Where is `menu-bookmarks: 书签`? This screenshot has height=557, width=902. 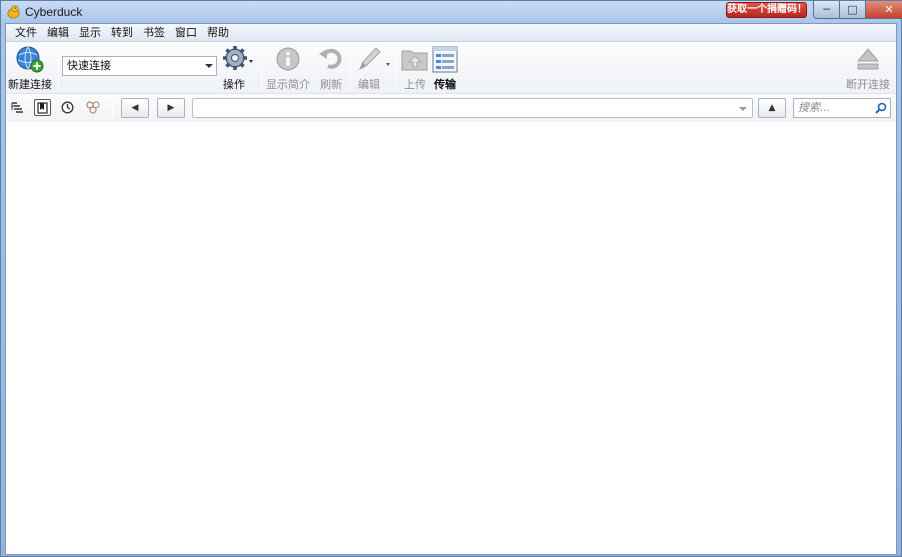
menu-bookmarks: 书签 is located at coordinates (154, 33).